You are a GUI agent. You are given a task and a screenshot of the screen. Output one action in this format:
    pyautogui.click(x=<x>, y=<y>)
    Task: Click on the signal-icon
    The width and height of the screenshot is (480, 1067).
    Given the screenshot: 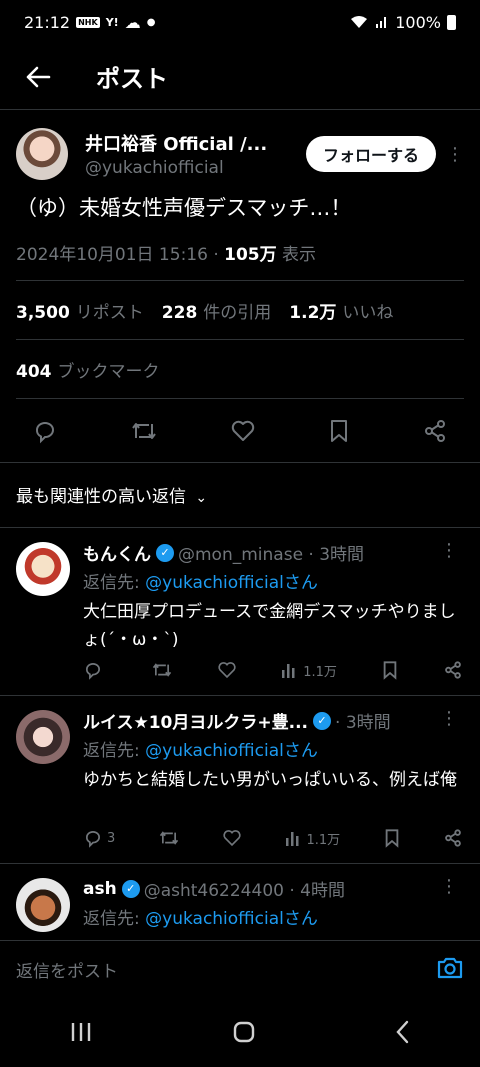 What is the action you would take?
    pyautogui.click(x=381, y=22)
    